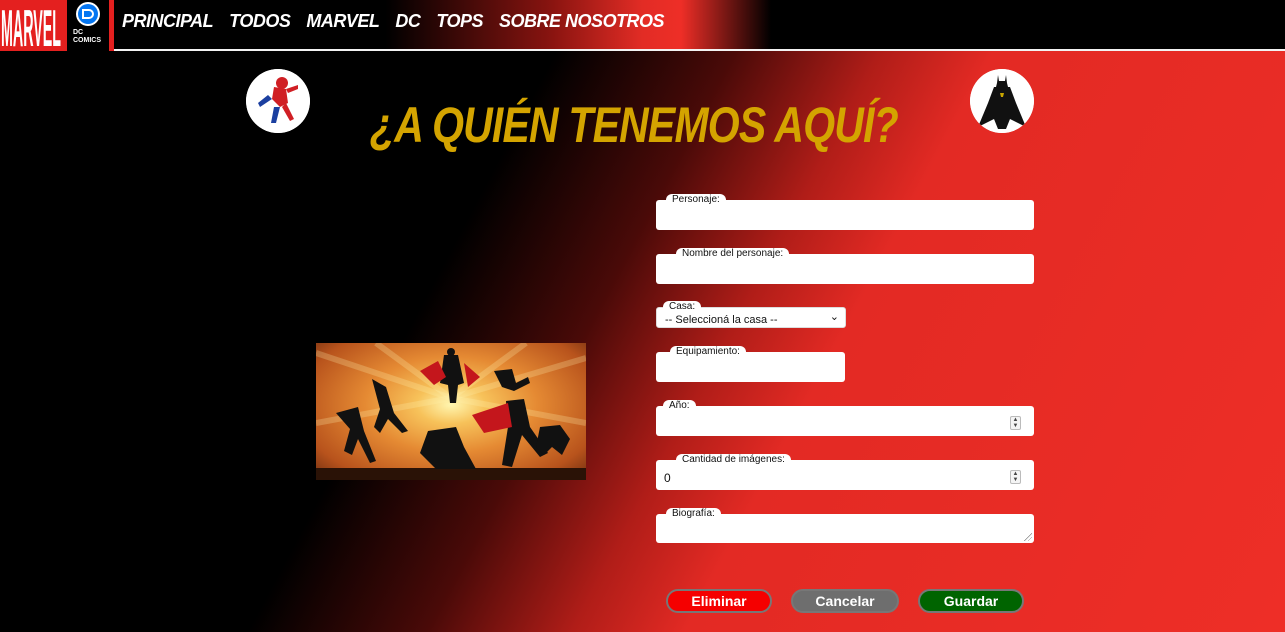 The height and width of the screenshot is (632, 1285). Describe the element at coordinates (78, 32) in the screenshot. I see `svg-text: DC` at that location.